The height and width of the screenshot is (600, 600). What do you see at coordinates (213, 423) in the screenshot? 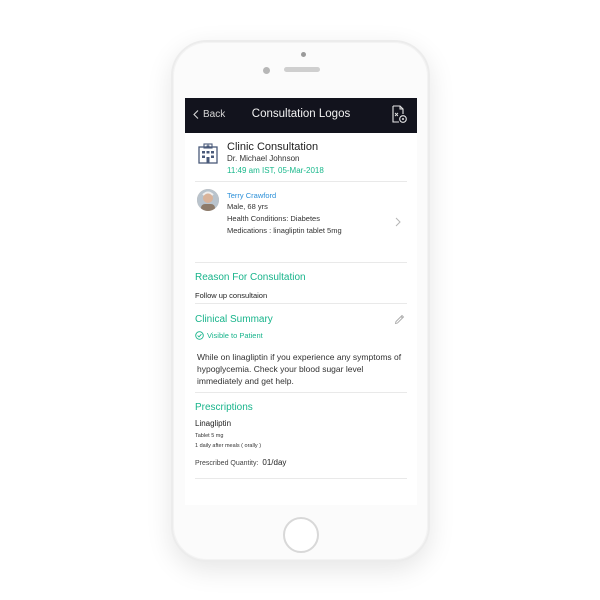
I see `drug-name: Linagliptin` at bounding box center [213, 423].